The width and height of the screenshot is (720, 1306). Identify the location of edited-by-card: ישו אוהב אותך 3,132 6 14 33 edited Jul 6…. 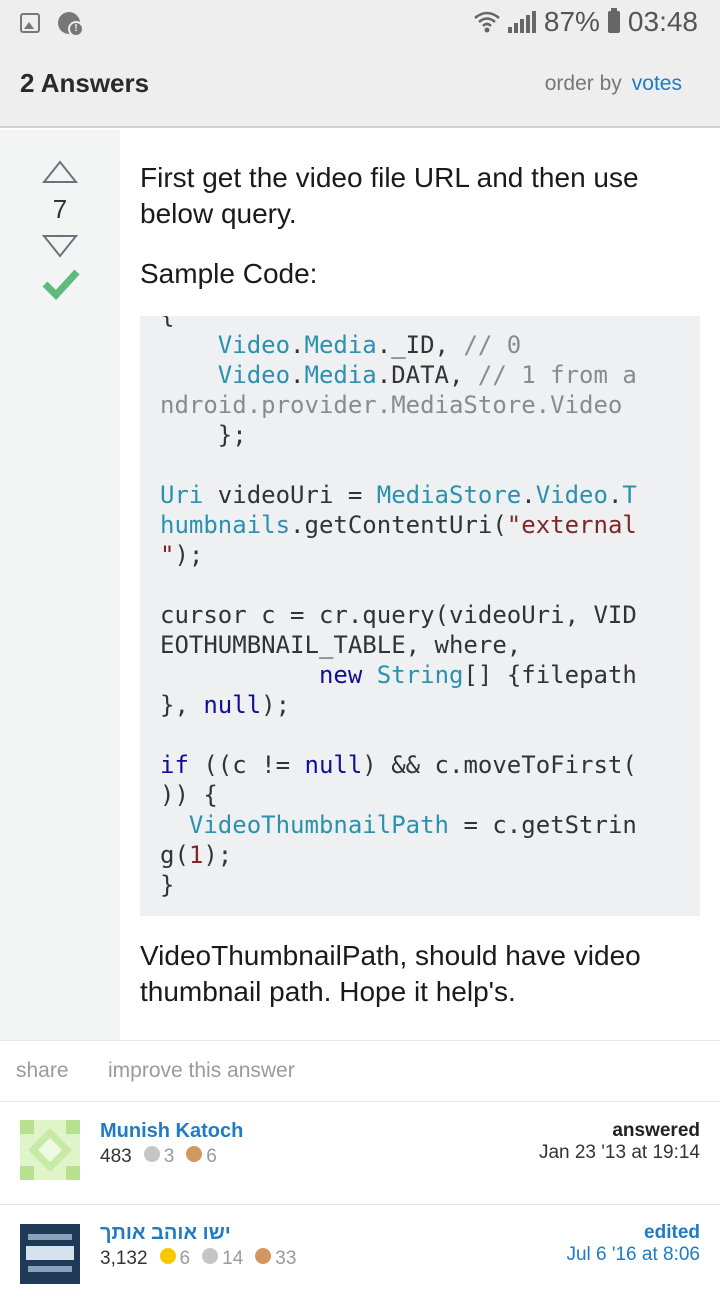
(360, 1256).